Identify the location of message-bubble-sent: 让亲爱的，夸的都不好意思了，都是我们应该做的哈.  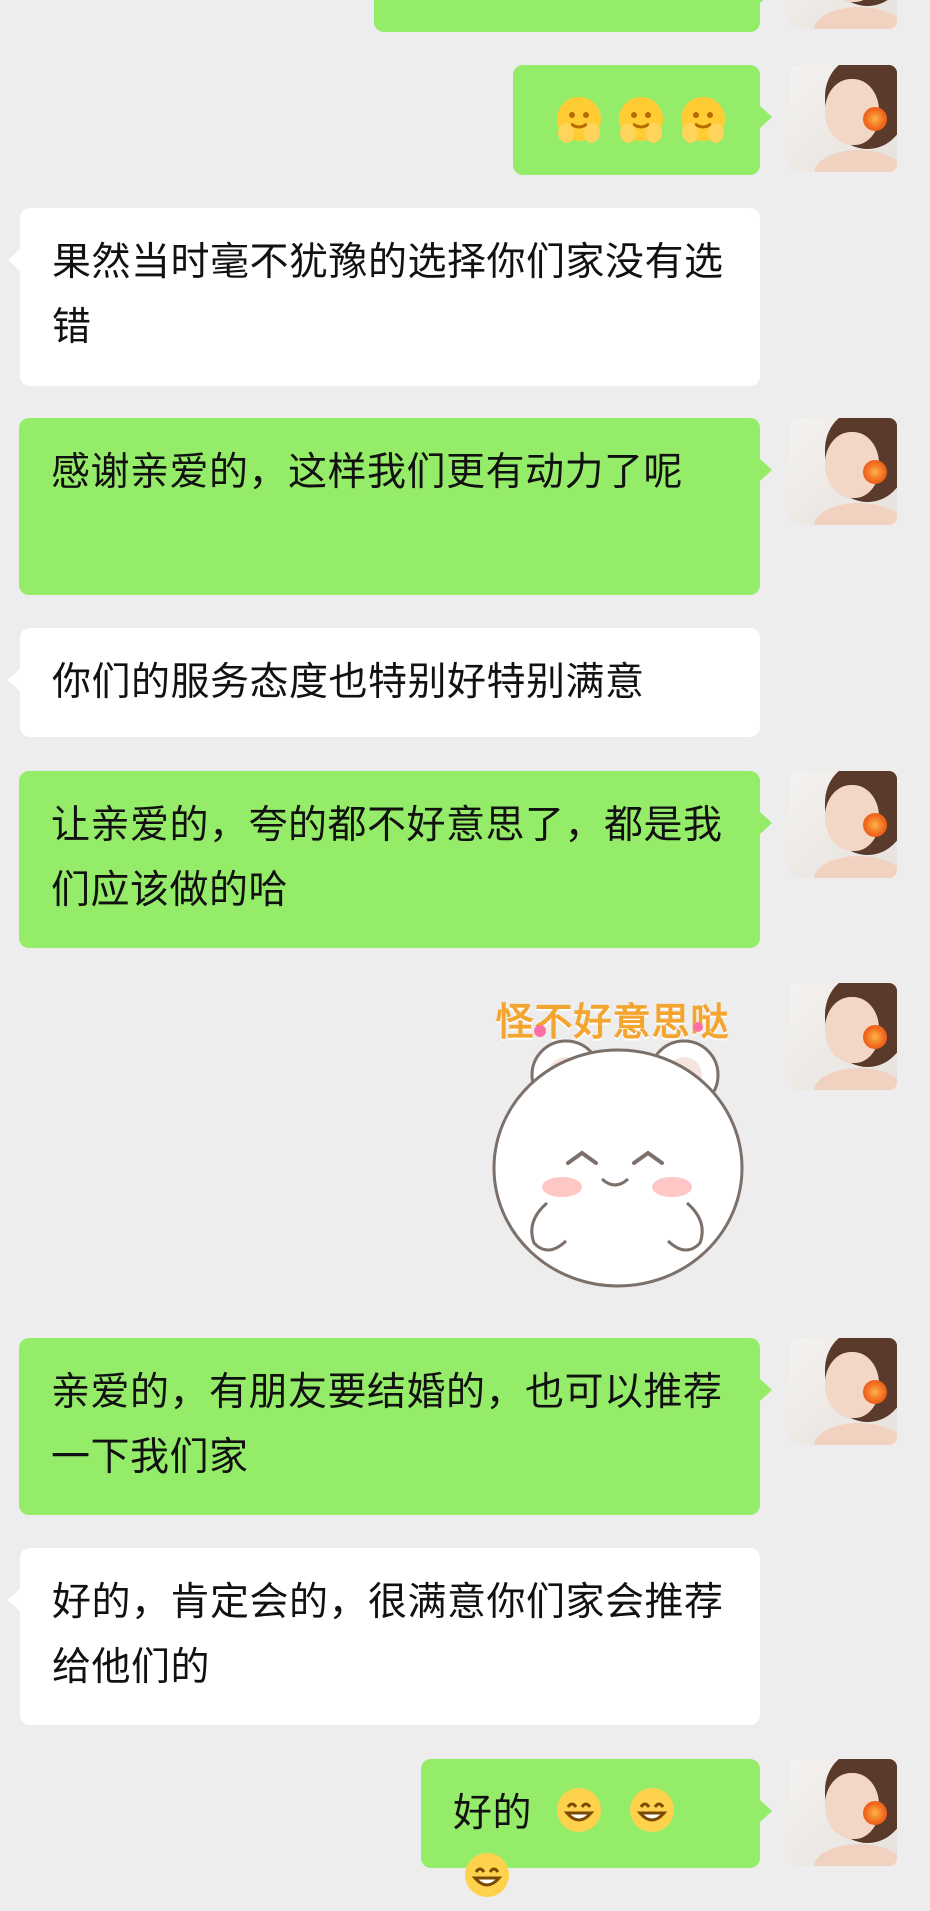
(395, 859).